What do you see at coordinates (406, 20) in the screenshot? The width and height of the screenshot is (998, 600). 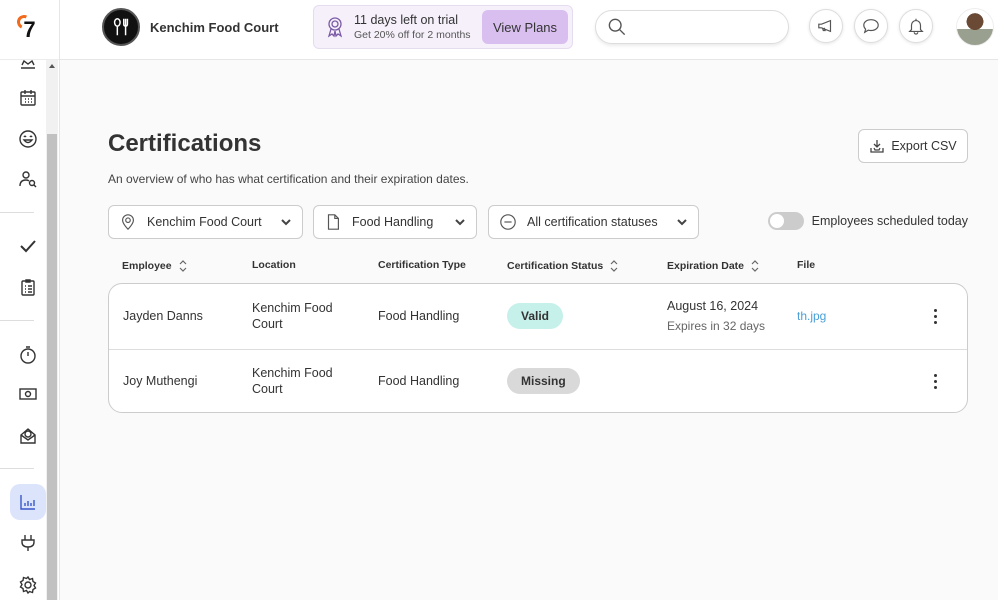 I see `trial-title: 11 days left on trial` at bounding box center [406, 20].